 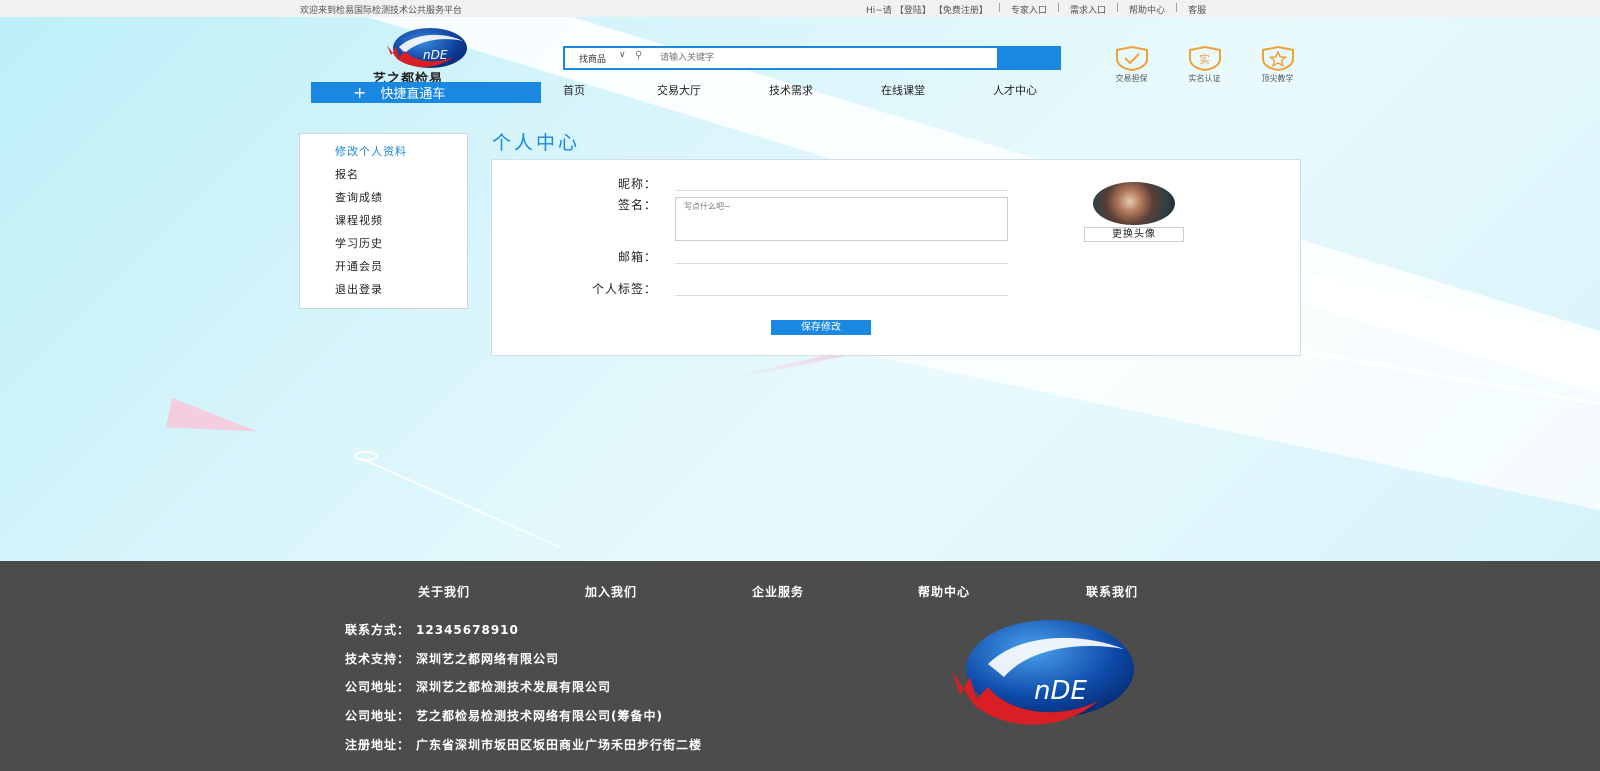 I want to click on signature-label: 签名：, so click(x=637, y=205).